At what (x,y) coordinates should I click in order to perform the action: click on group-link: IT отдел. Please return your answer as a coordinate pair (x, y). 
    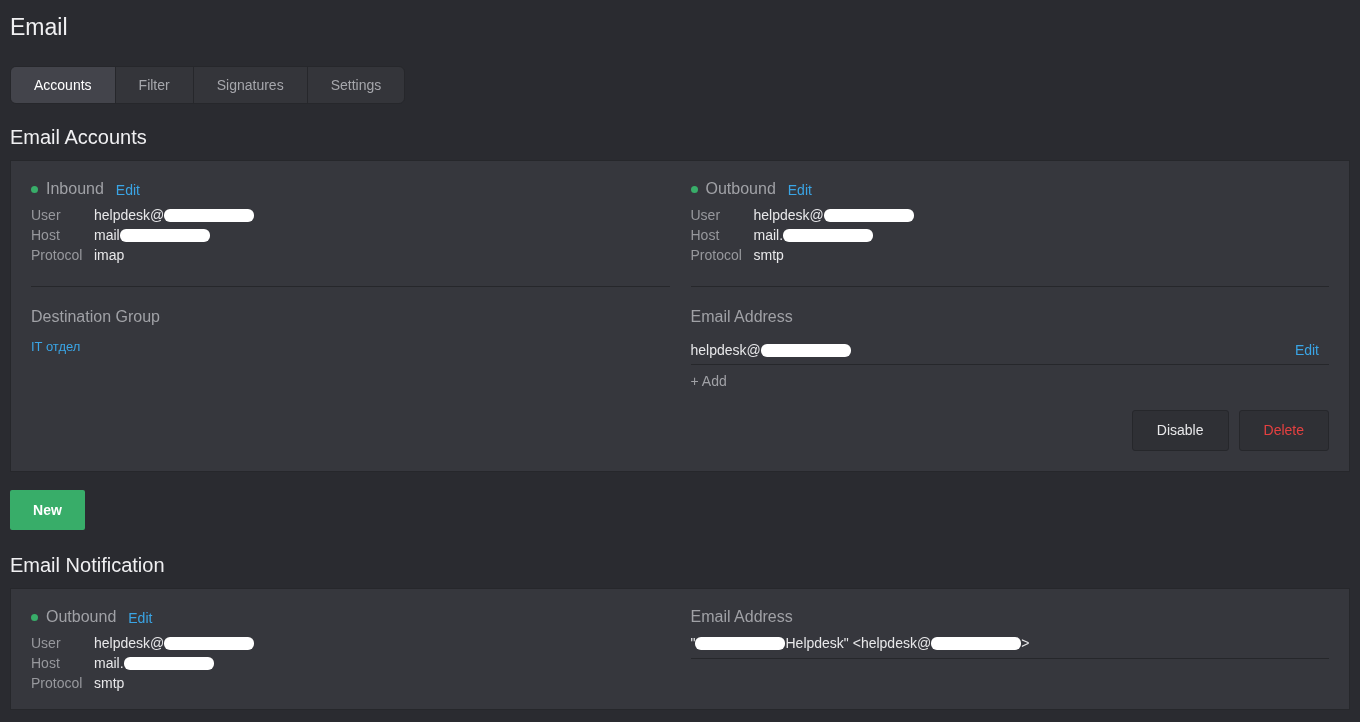
    Looking at the image, I should click on (56, 347).